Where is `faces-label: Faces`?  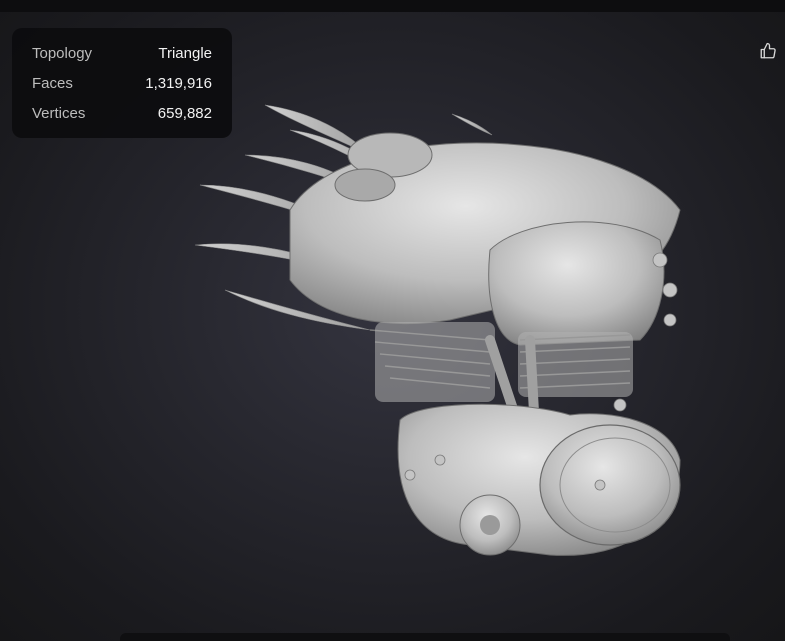 faces-label: Faces is located at coordinates (52, 83).